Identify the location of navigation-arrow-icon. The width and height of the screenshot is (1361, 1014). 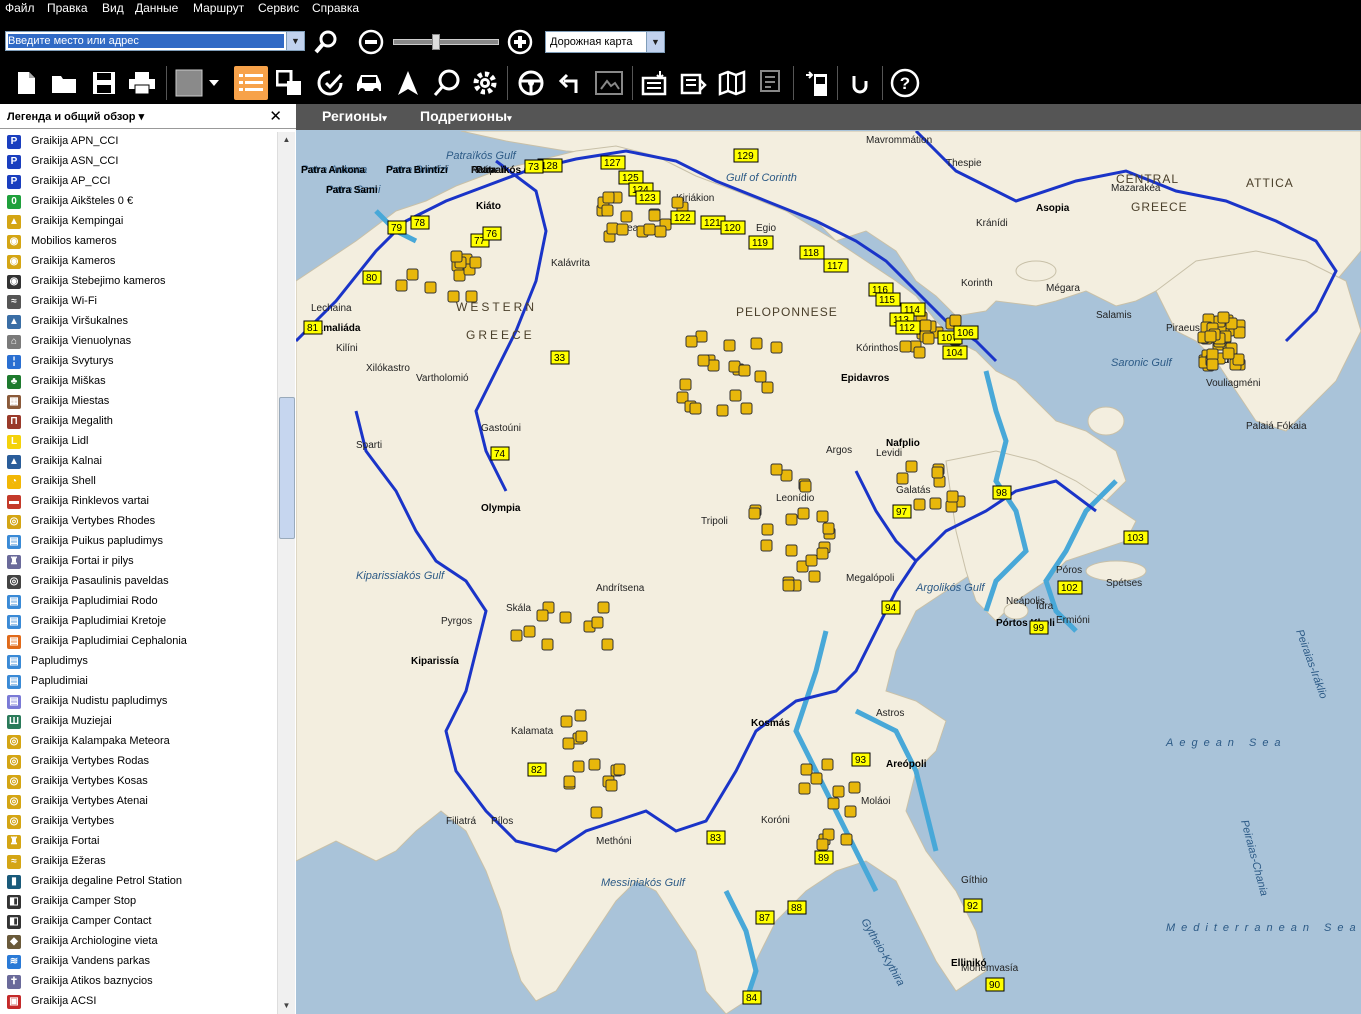
(408, 83).